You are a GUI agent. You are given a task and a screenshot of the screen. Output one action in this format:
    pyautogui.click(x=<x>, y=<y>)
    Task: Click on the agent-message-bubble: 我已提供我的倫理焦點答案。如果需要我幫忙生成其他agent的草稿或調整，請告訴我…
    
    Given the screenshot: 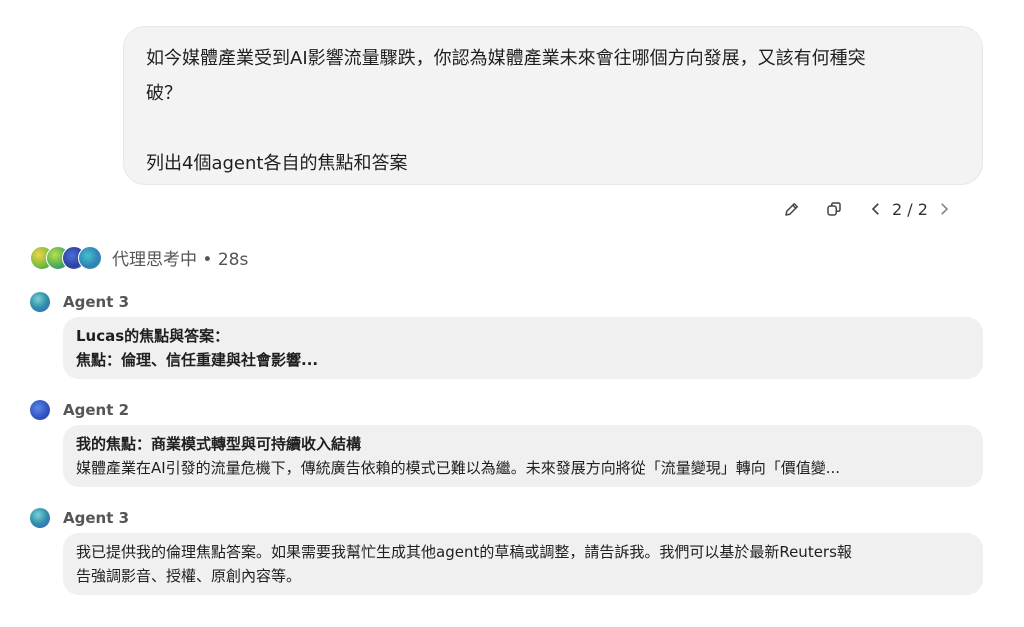 What is the action you would take?
    pyautogui.click(x=523, y=564)
    